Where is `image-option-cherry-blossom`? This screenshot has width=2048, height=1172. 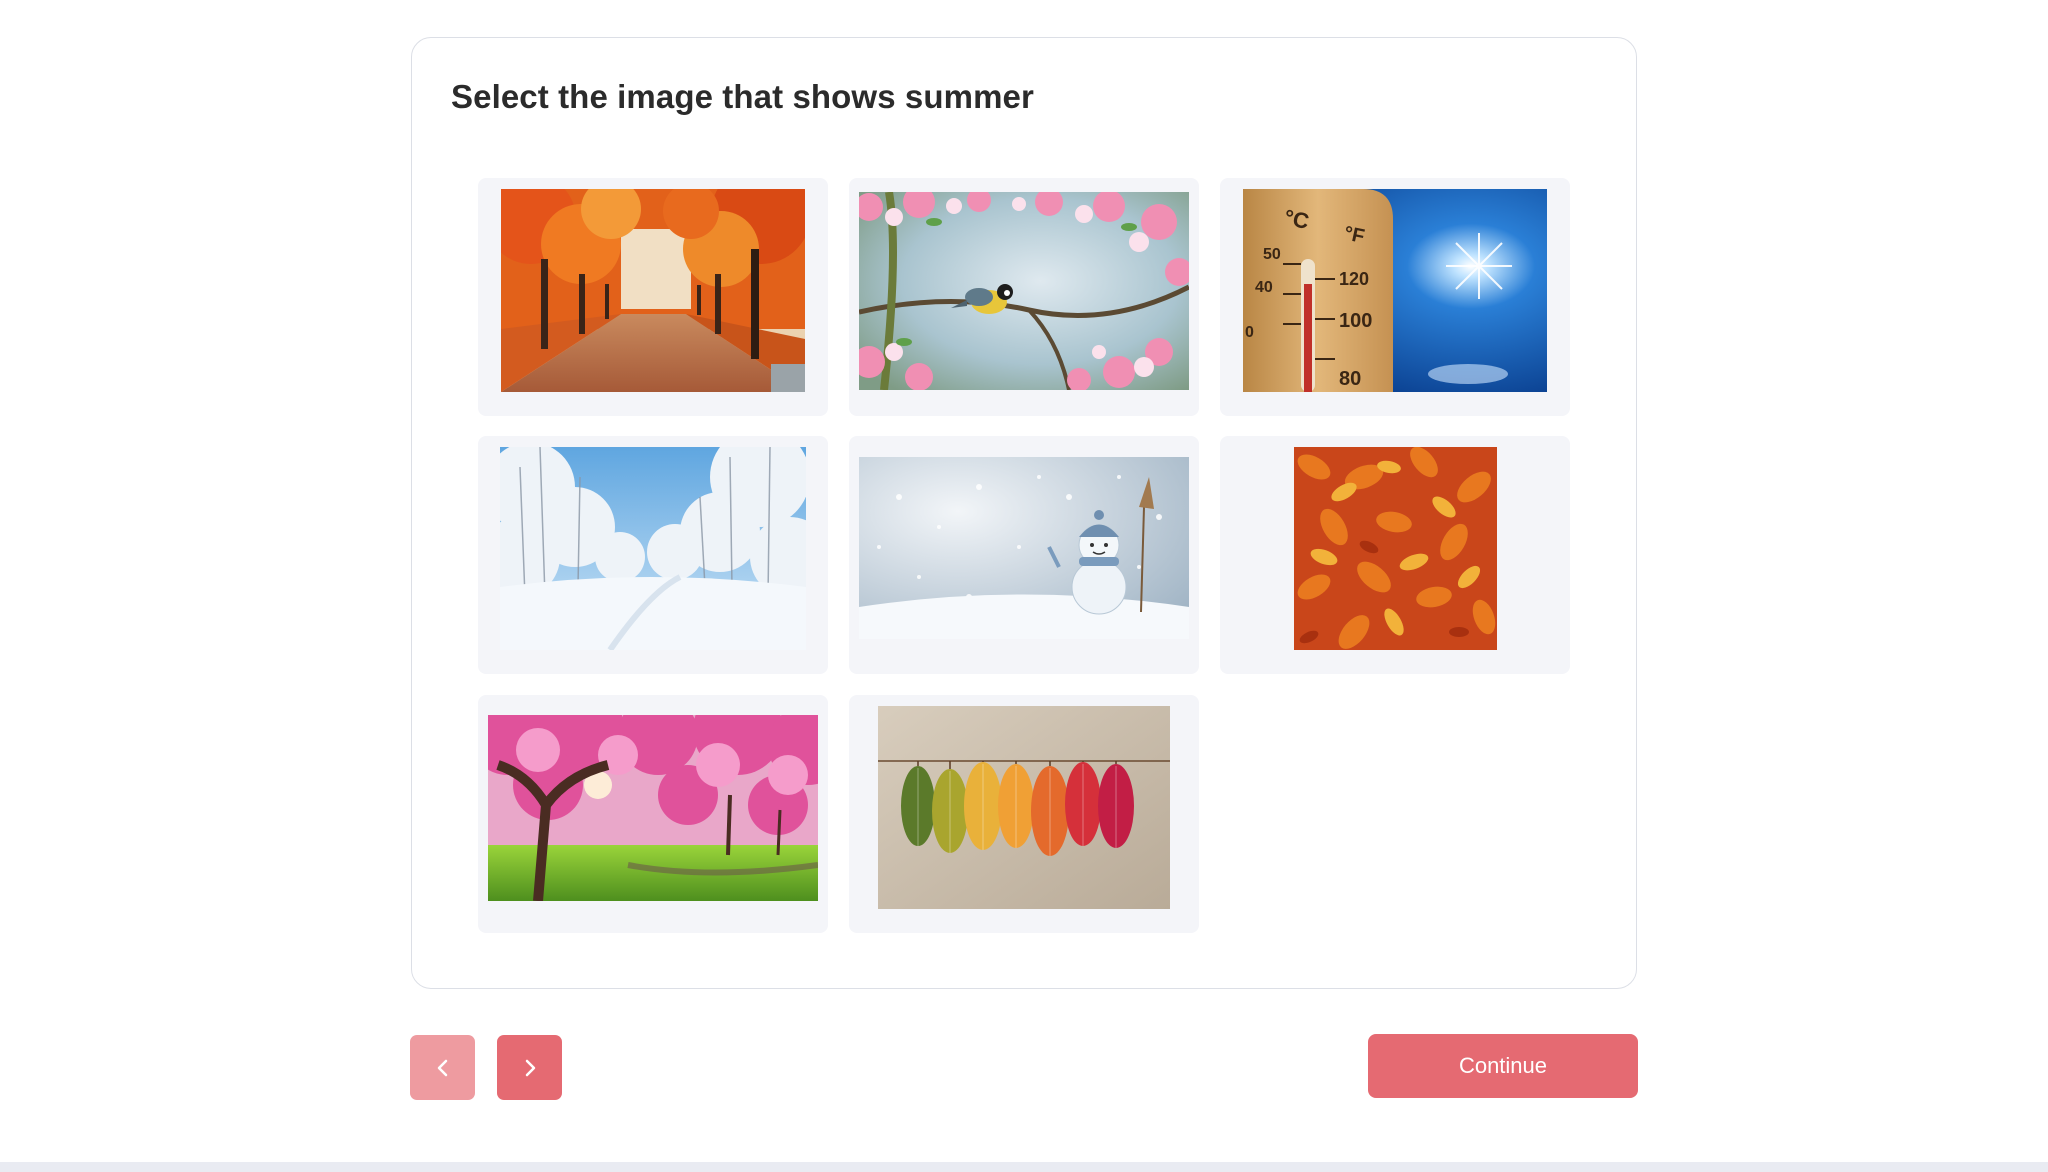
image-option-cherry-blossom is located at coordinates (653, 814).